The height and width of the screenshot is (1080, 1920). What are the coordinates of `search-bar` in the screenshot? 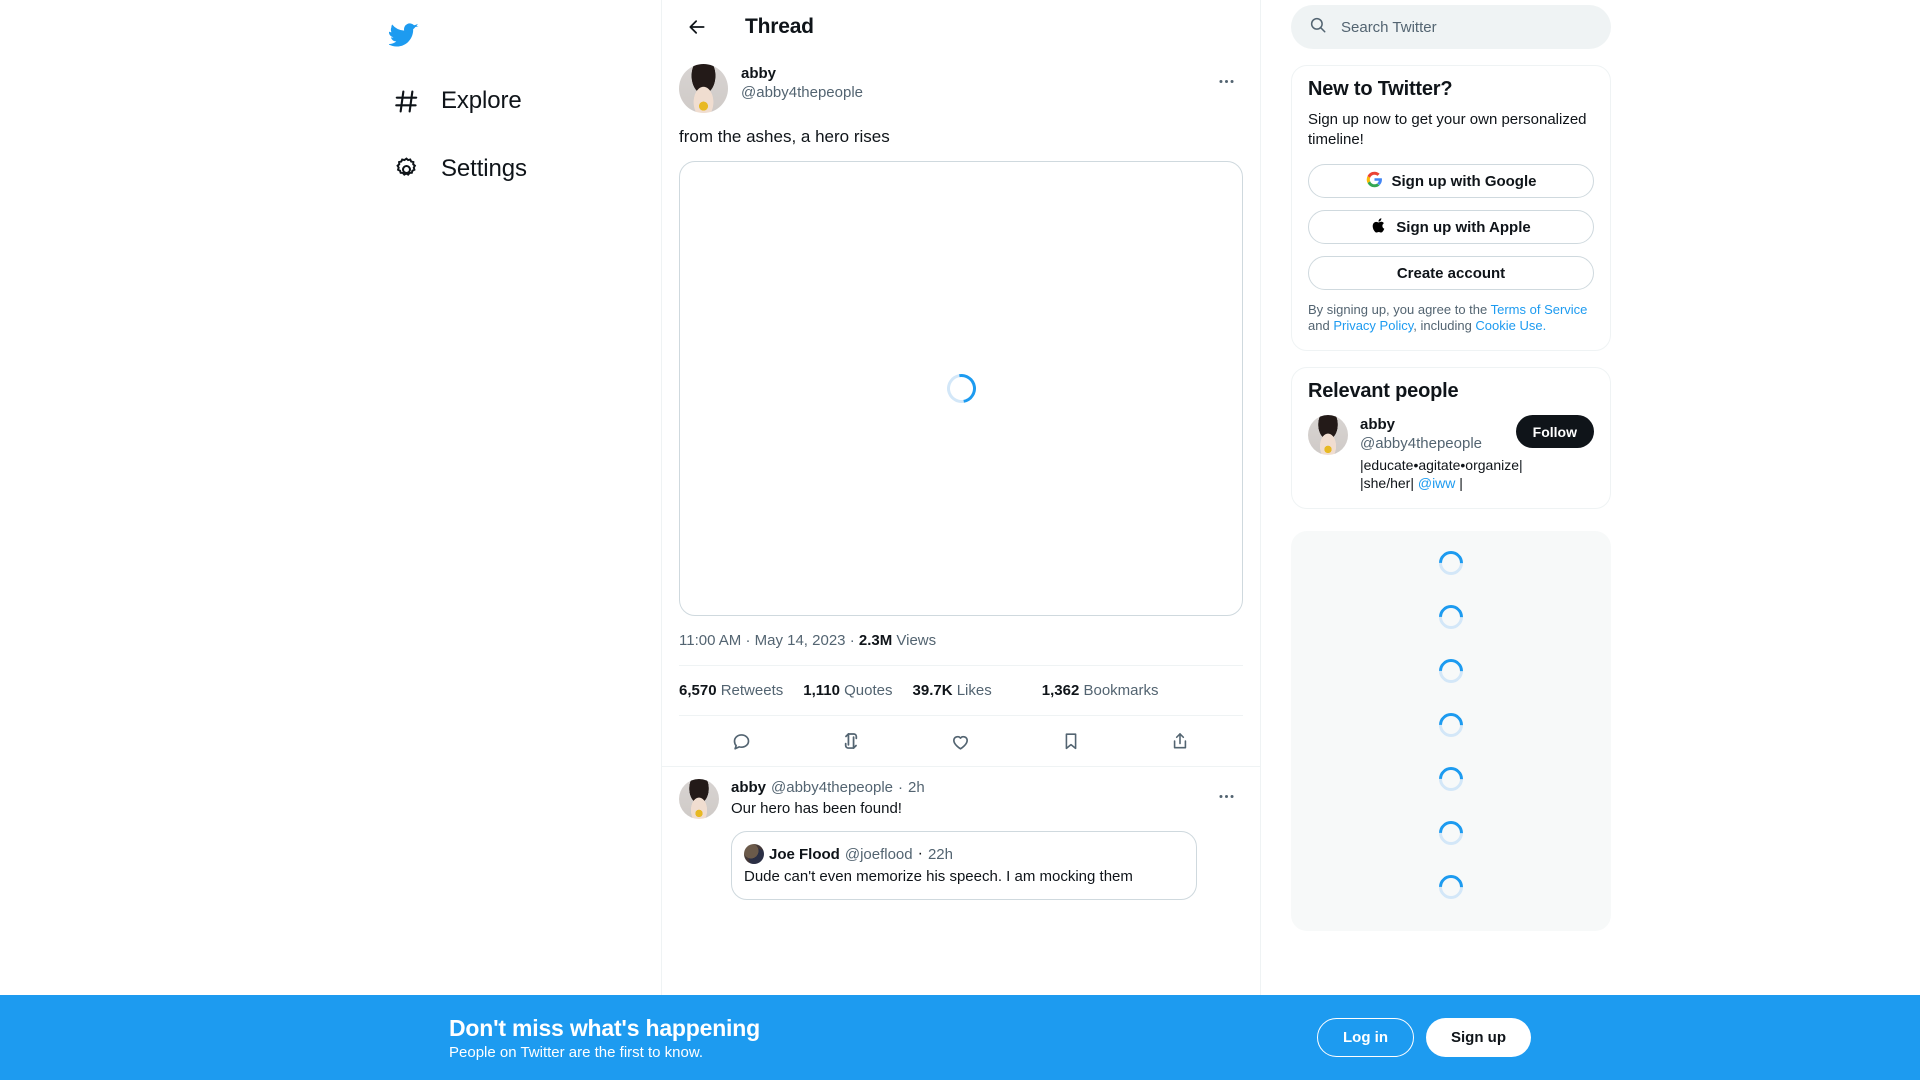 It's located at (1451, 27).